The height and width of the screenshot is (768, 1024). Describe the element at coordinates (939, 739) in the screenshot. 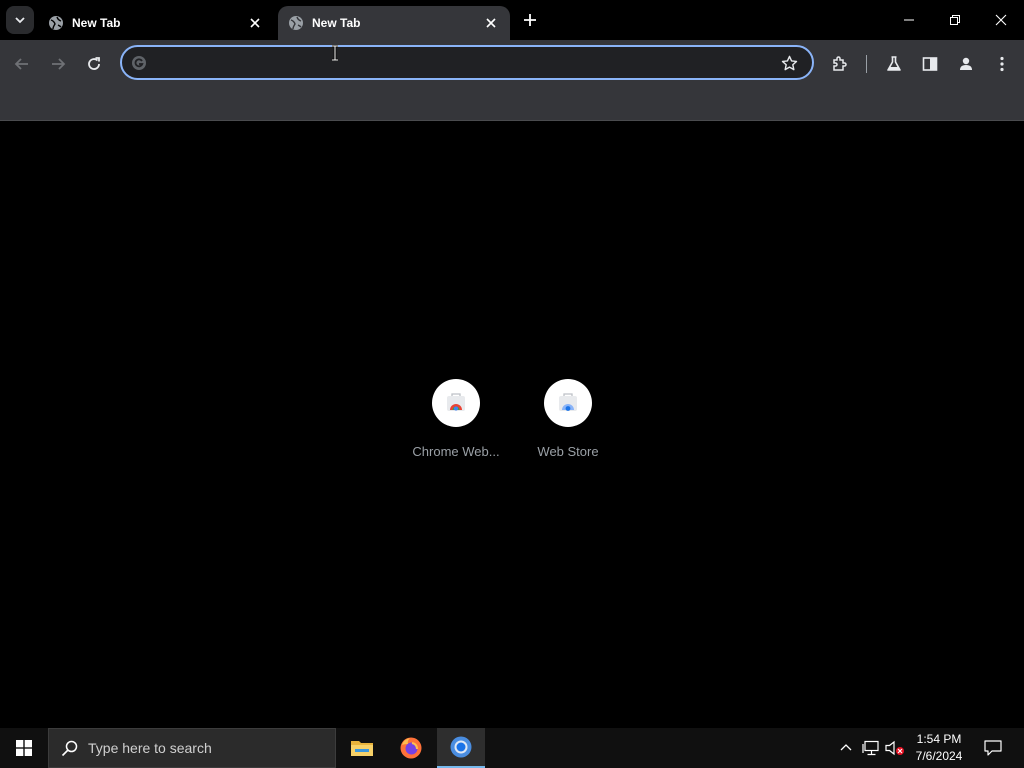

I see `clock-time: 1:54 PM` at that location.